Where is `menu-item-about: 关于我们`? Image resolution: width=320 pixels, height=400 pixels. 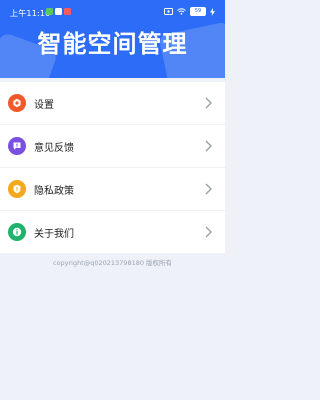
menu-item-about: 关于我们 is located at coordinates (112, 232).